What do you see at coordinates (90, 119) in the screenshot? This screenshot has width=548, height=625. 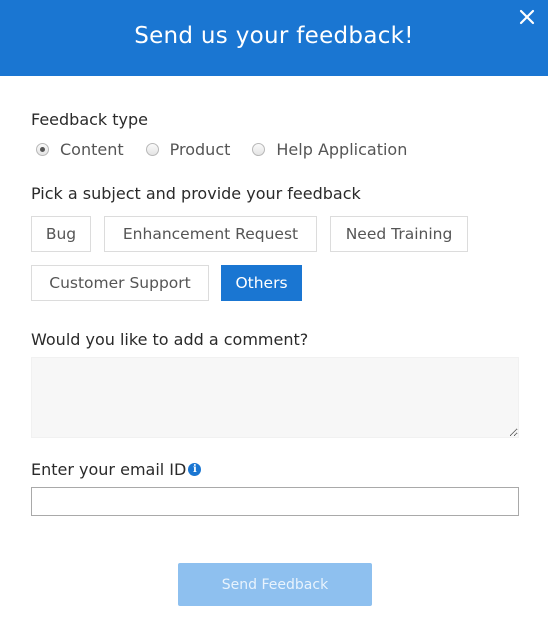 I see `feedback-type-label: Feedback type` at bounding box center [90, 119].